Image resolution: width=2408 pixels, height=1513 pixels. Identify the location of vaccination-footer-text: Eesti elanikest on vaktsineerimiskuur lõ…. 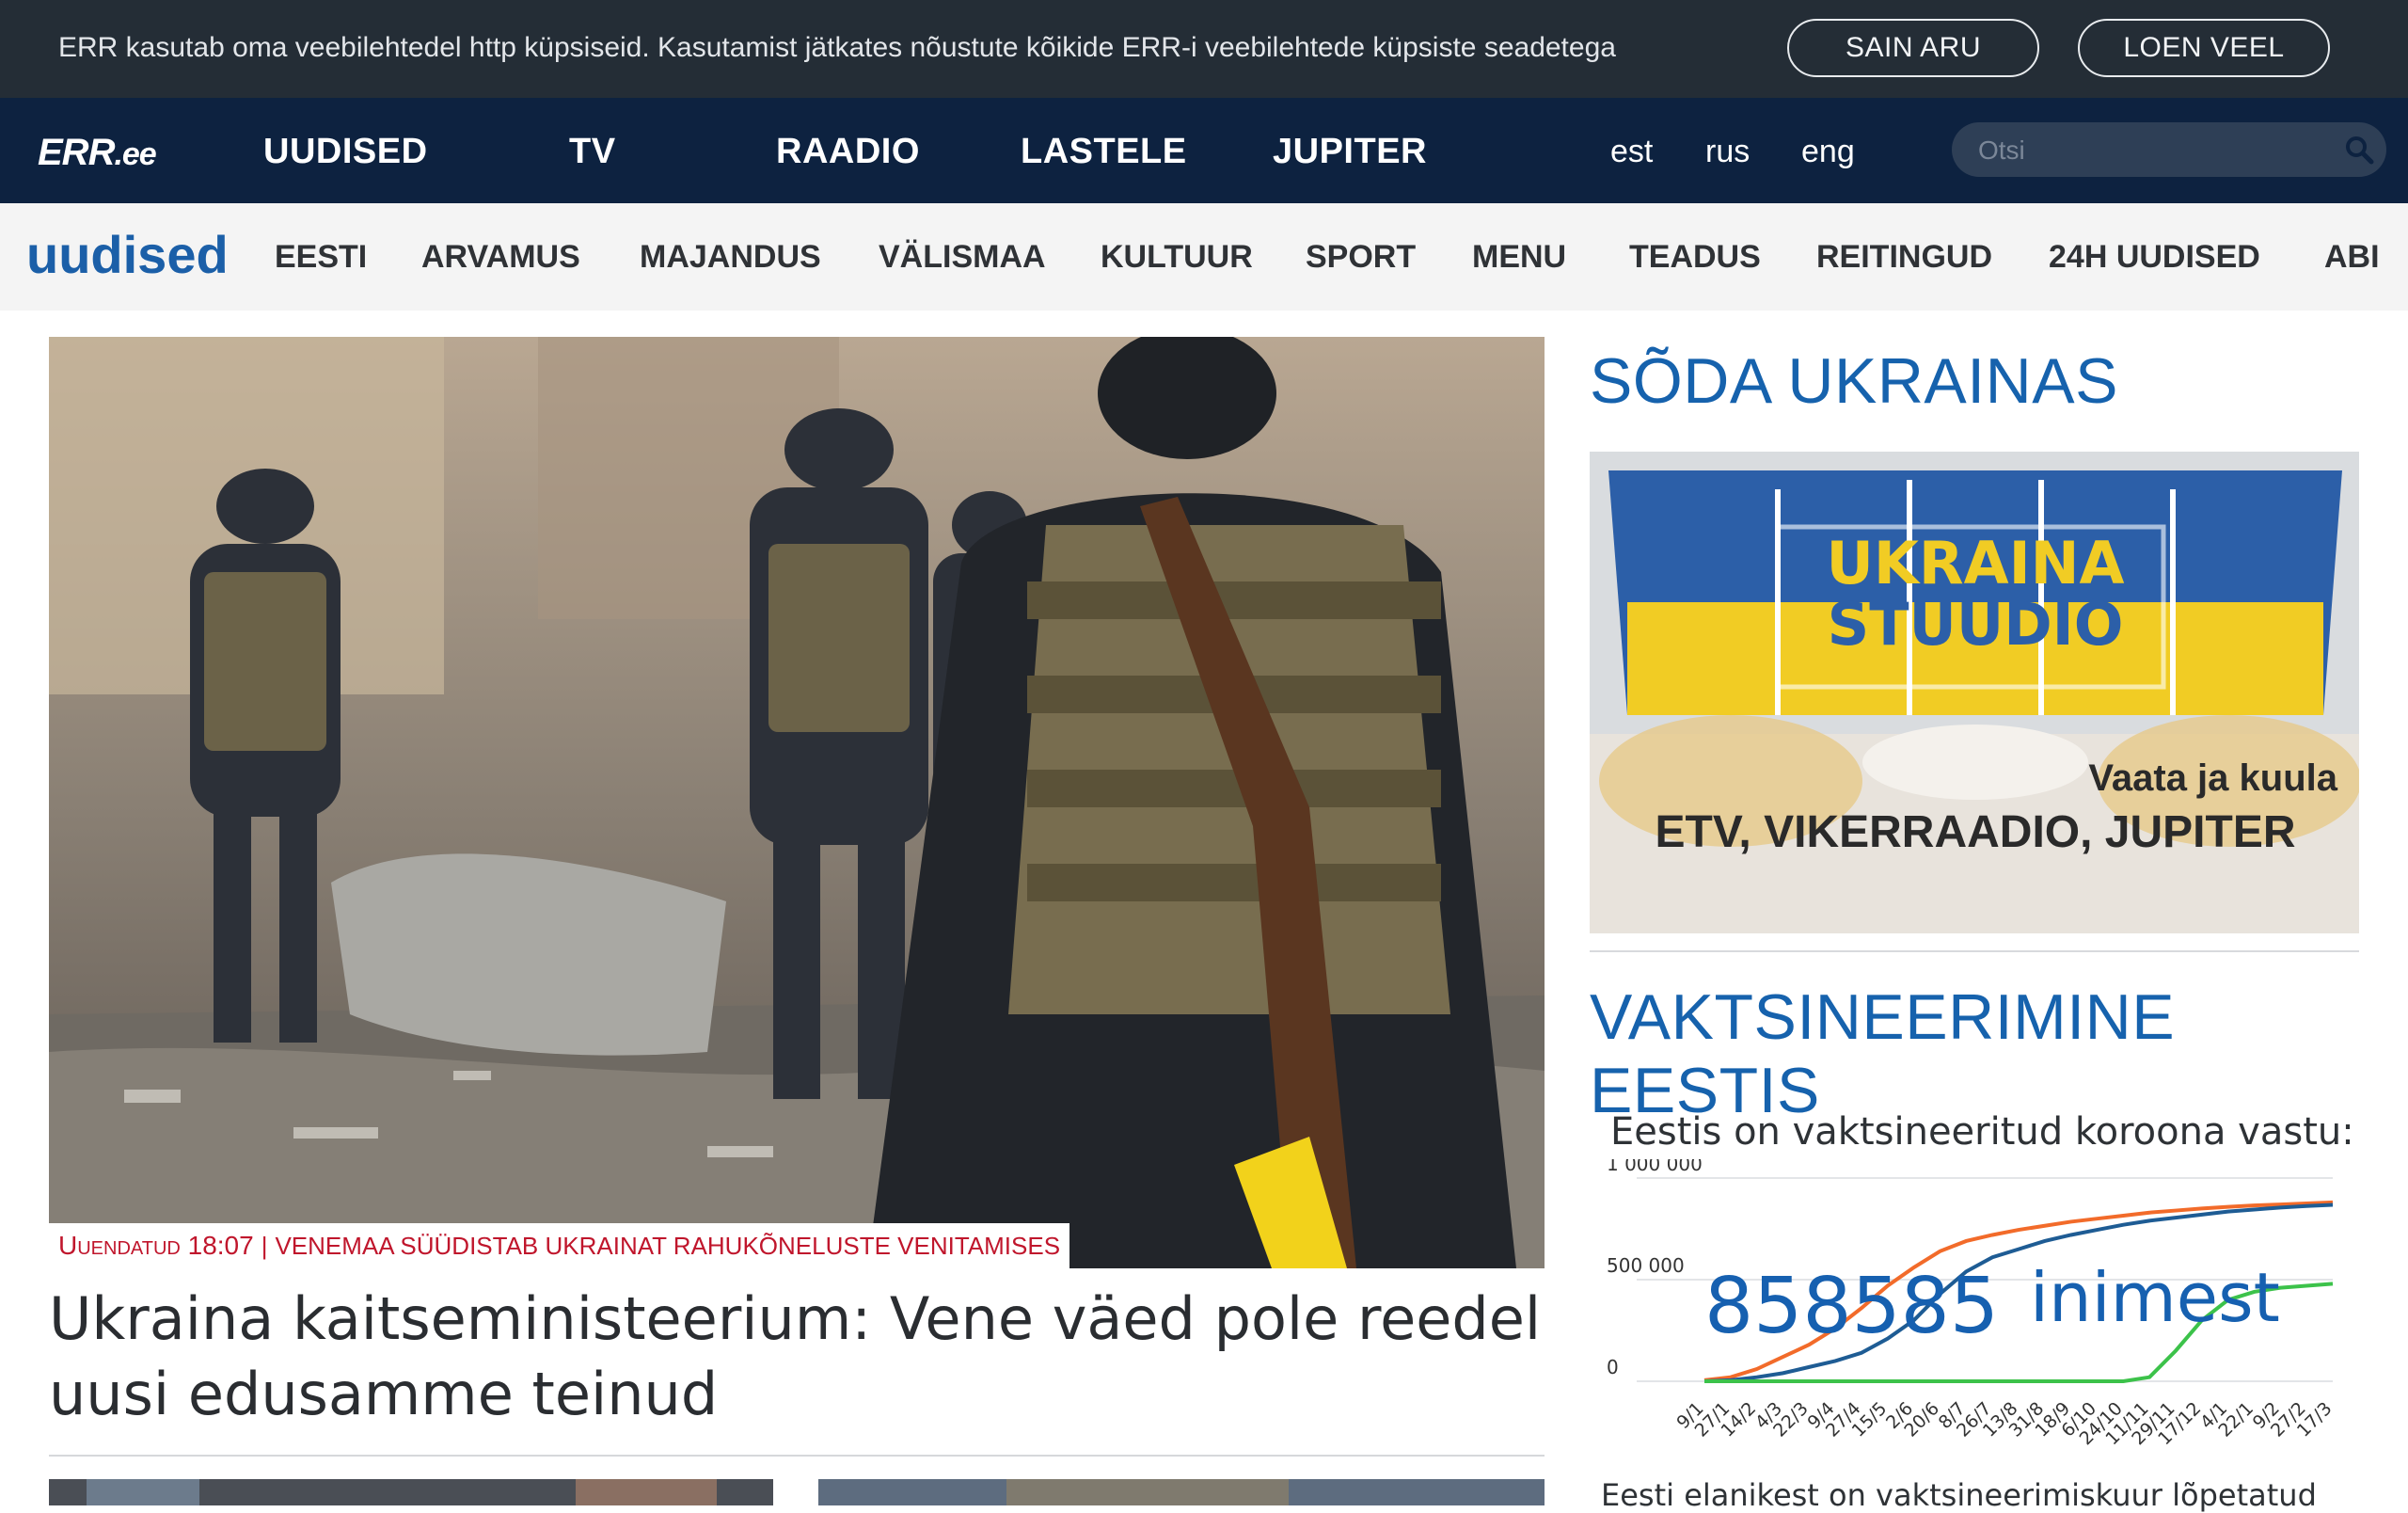
(1959, 1495).